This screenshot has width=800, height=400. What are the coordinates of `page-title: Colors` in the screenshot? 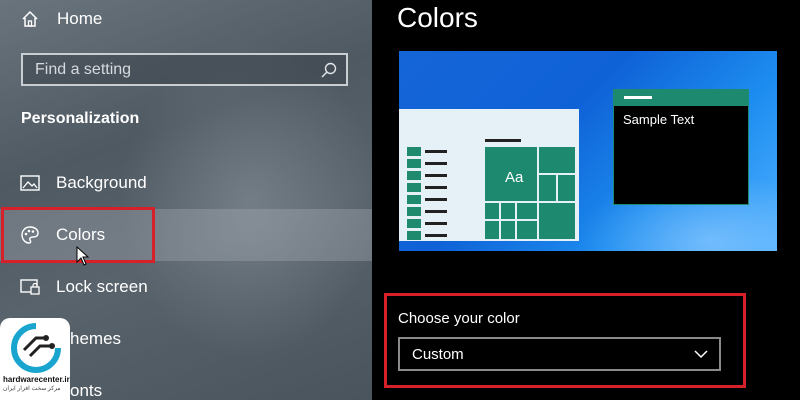 It's located at (437, 17).